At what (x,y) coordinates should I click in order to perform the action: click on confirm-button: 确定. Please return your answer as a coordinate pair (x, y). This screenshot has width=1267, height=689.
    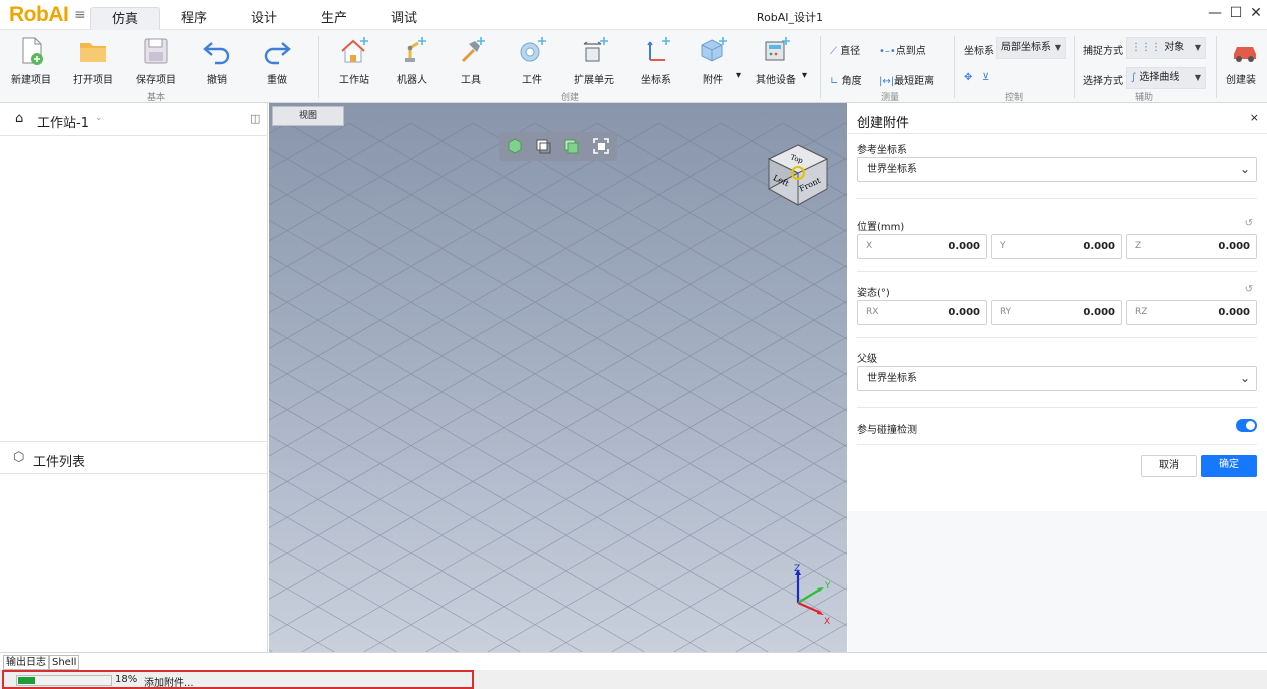
    Looking at the image, I should click on (1229, 466).